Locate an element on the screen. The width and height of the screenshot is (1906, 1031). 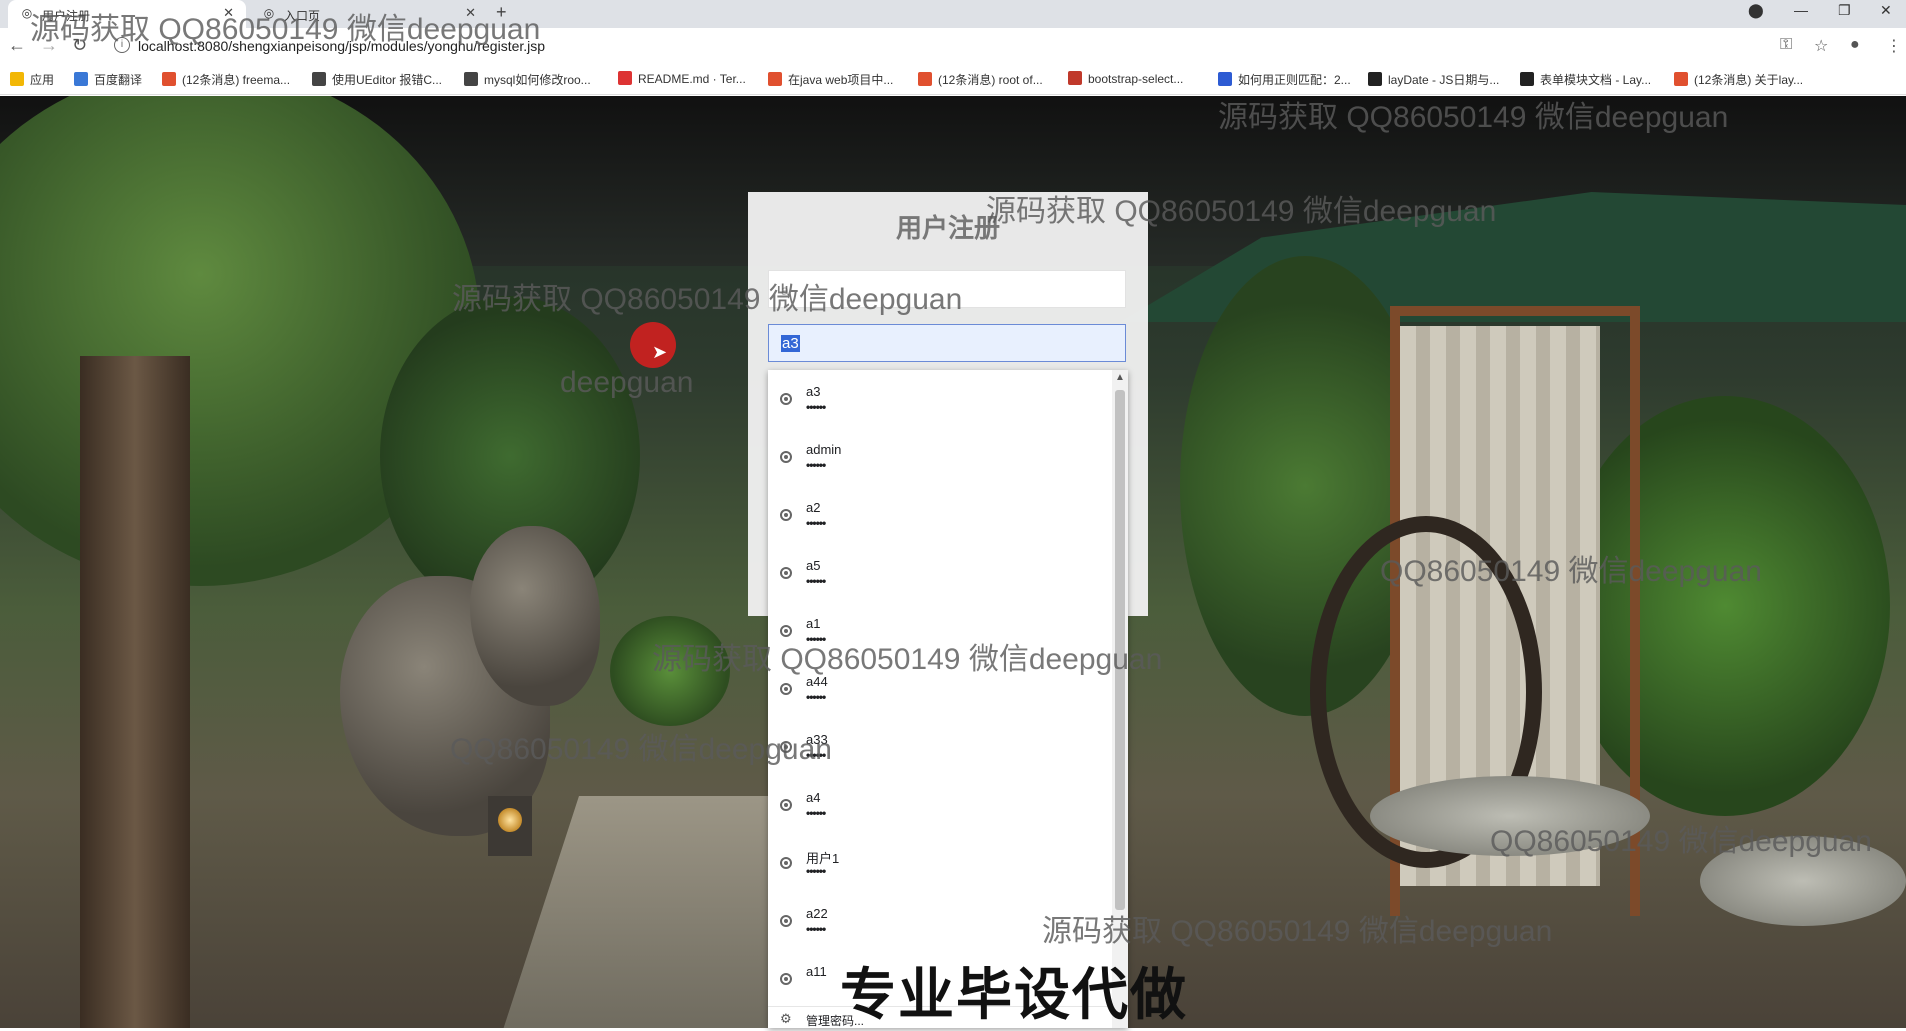
apps-icon is located at coordinates (17, 79).